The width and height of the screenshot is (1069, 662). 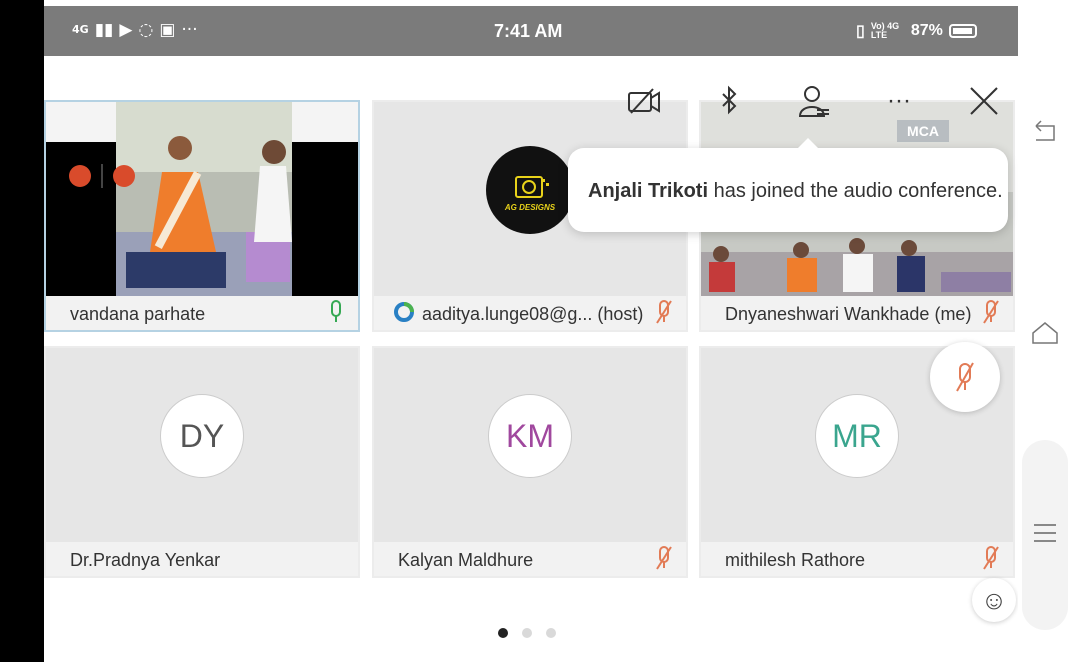 I want to click on notification-icon: ▣, so click(x=167, y=30).